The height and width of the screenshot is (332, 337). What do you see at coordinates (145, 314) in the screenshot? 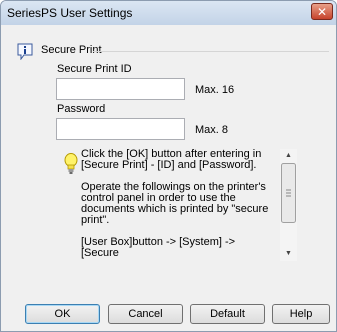
I see `cancel-button: Cancel` at bounding box center [145, 314].